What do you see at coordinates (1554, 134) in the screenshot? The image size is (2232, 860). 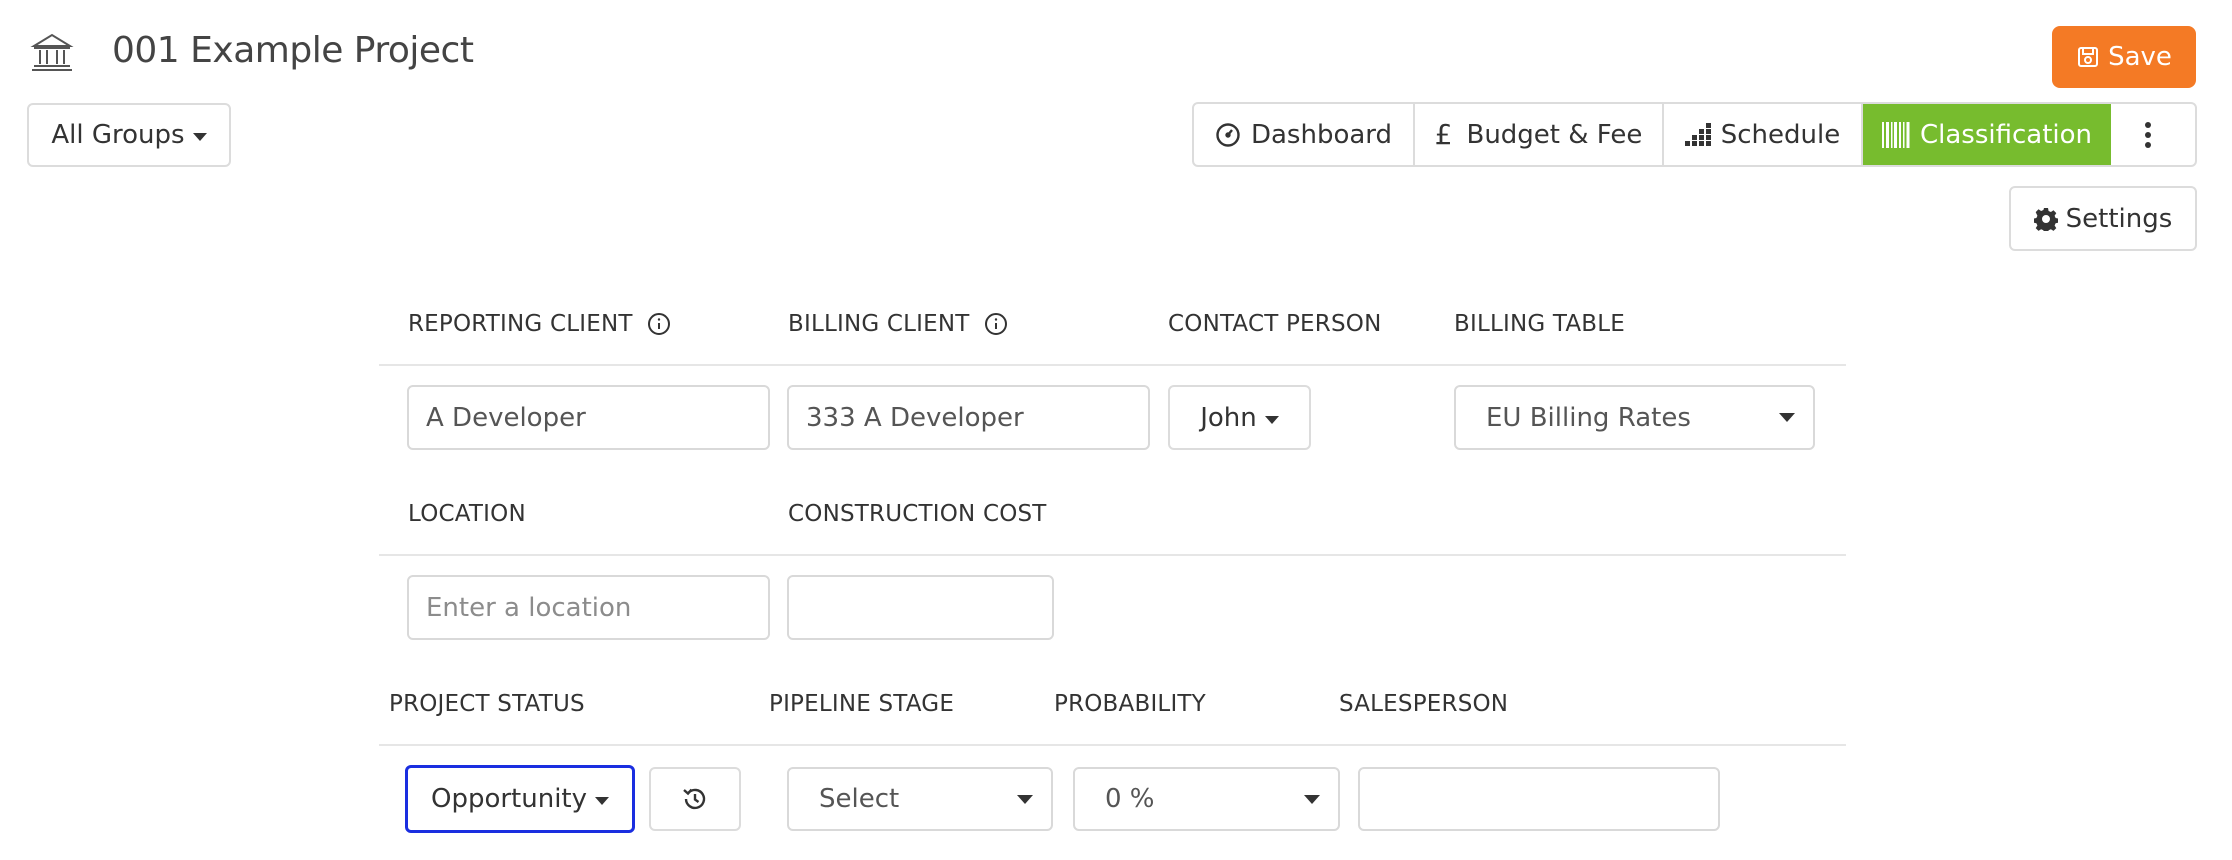 I see `tab-budget-fee-label: Budget & Fee` at bounding box center [1554, 134].